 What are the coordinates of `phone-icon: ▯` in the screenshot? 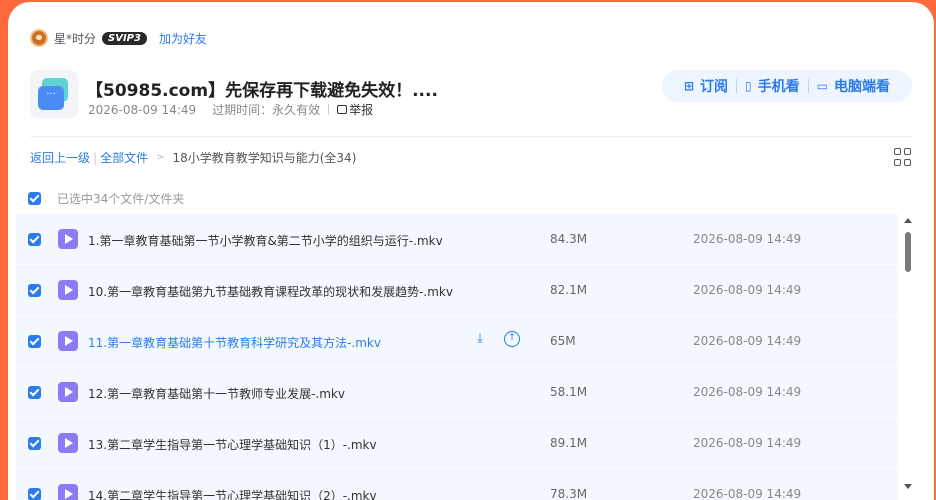 It's located at (748, 86).